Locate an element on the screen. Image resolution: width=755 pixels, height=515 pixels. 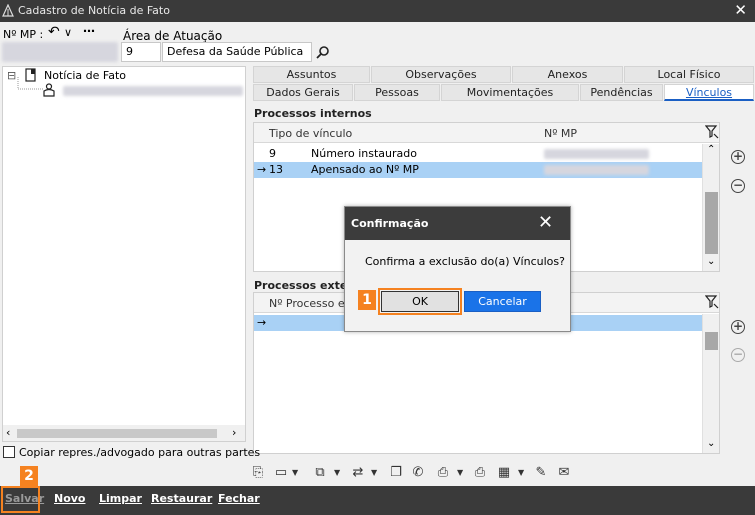
scroll-up-icon: ⌃ is located at coordinates (711, 149).